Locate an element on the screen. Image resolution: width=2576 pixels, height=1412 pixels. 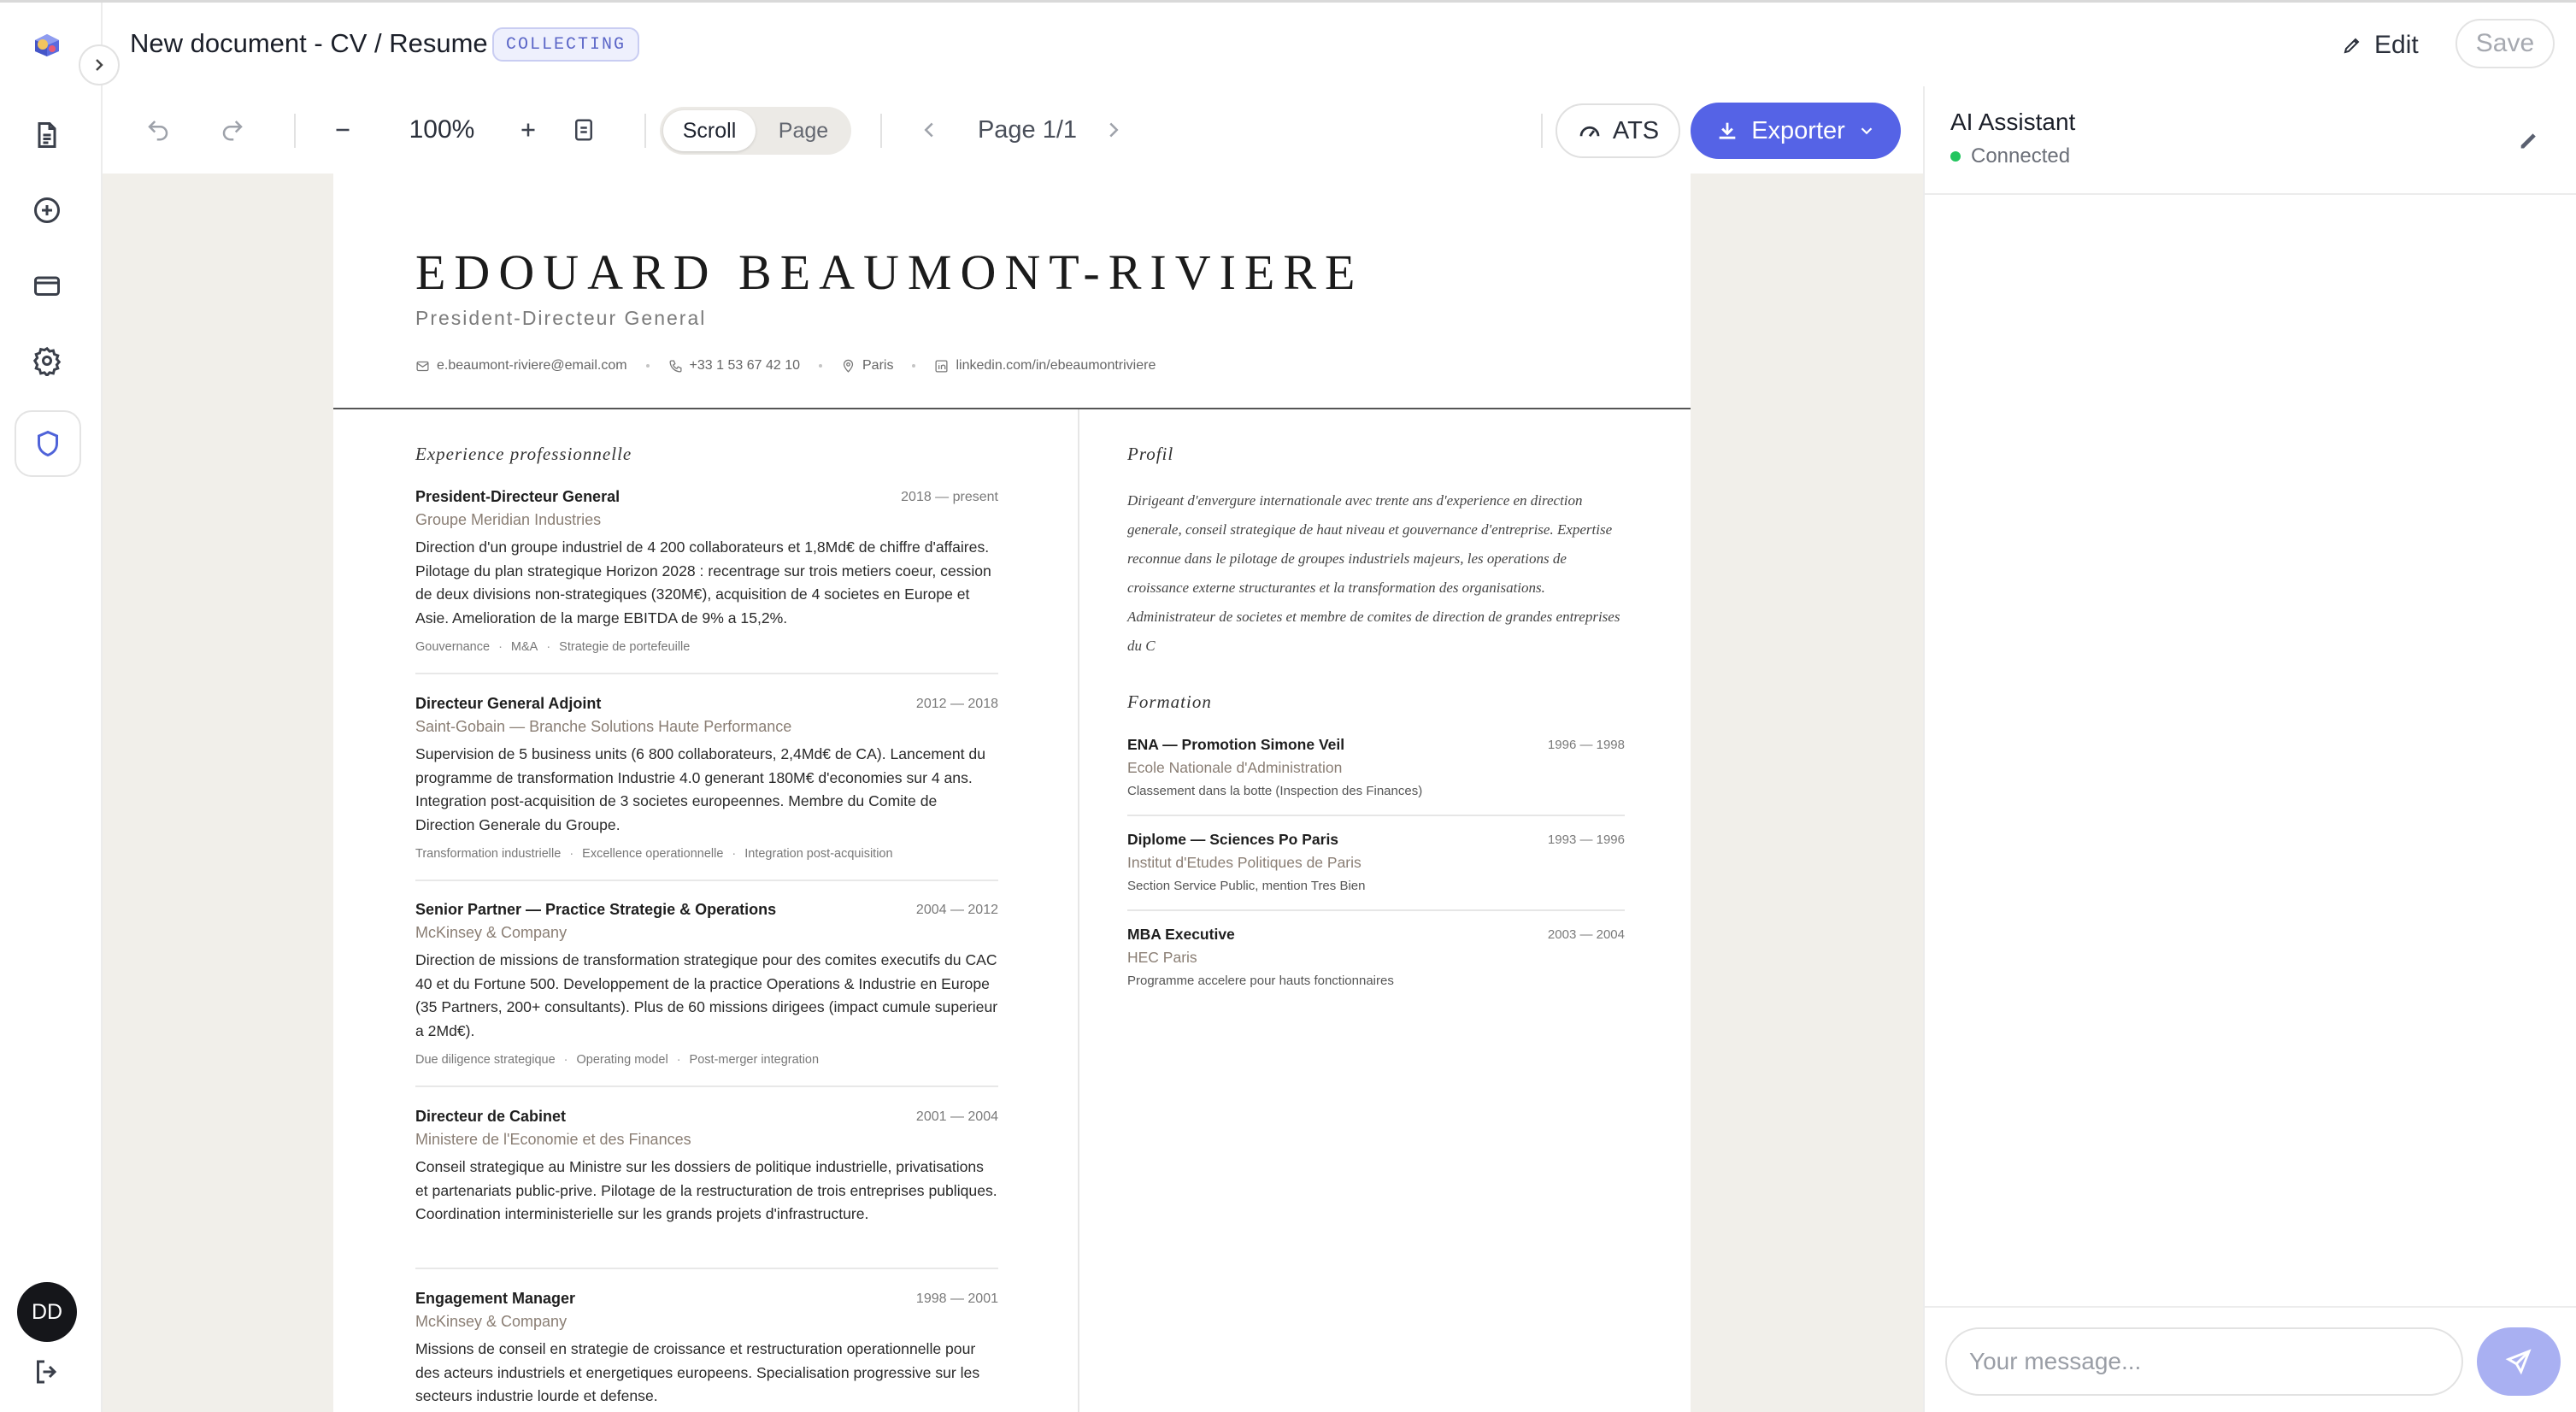
shield-icon is located at coordinates (48, 443).